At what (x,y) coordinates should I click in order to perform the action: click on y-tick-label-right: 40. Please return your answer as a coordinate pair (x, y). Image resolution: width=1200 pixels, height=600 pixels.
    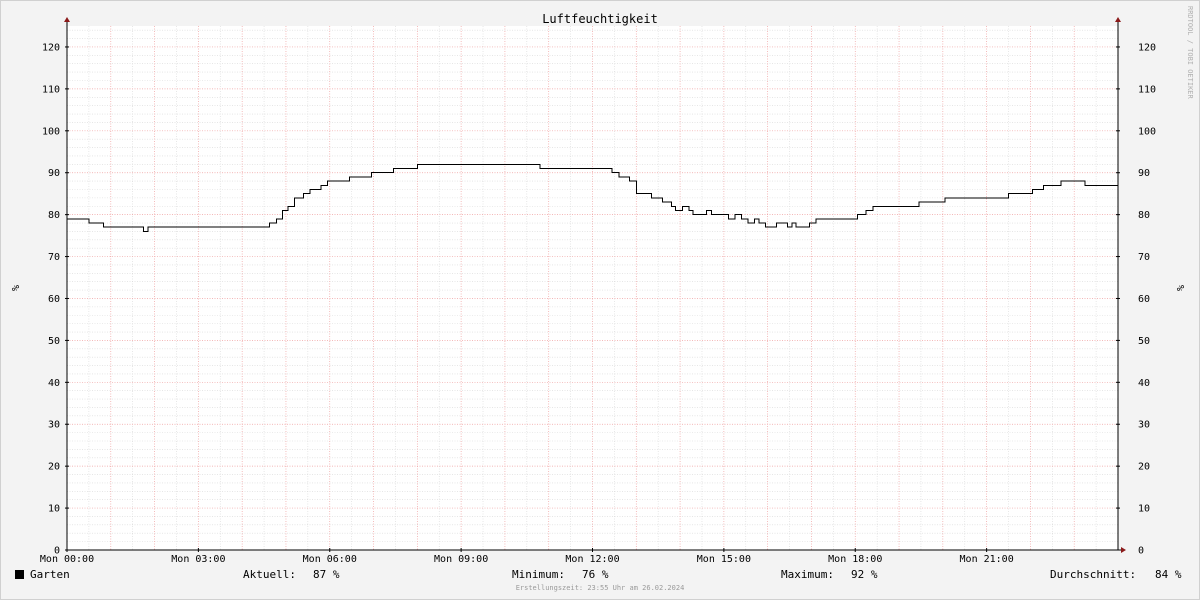
    Looking at the image, I should click on (1144, 383).